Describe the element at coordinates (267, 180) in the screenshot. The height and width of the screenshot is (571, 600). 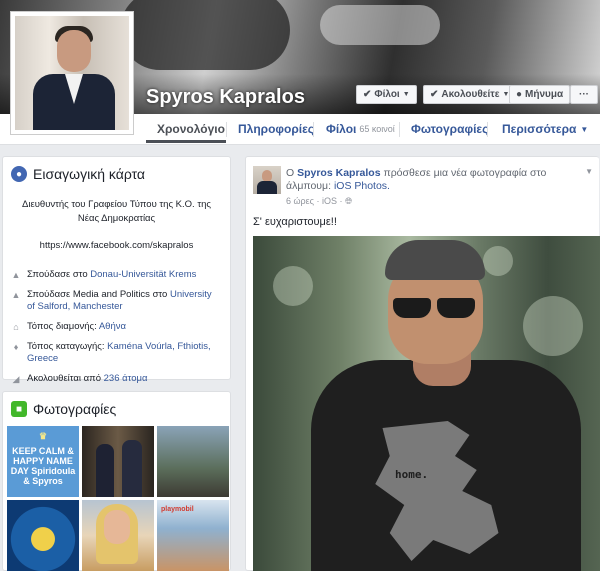
I see `author-avatar` at that location.